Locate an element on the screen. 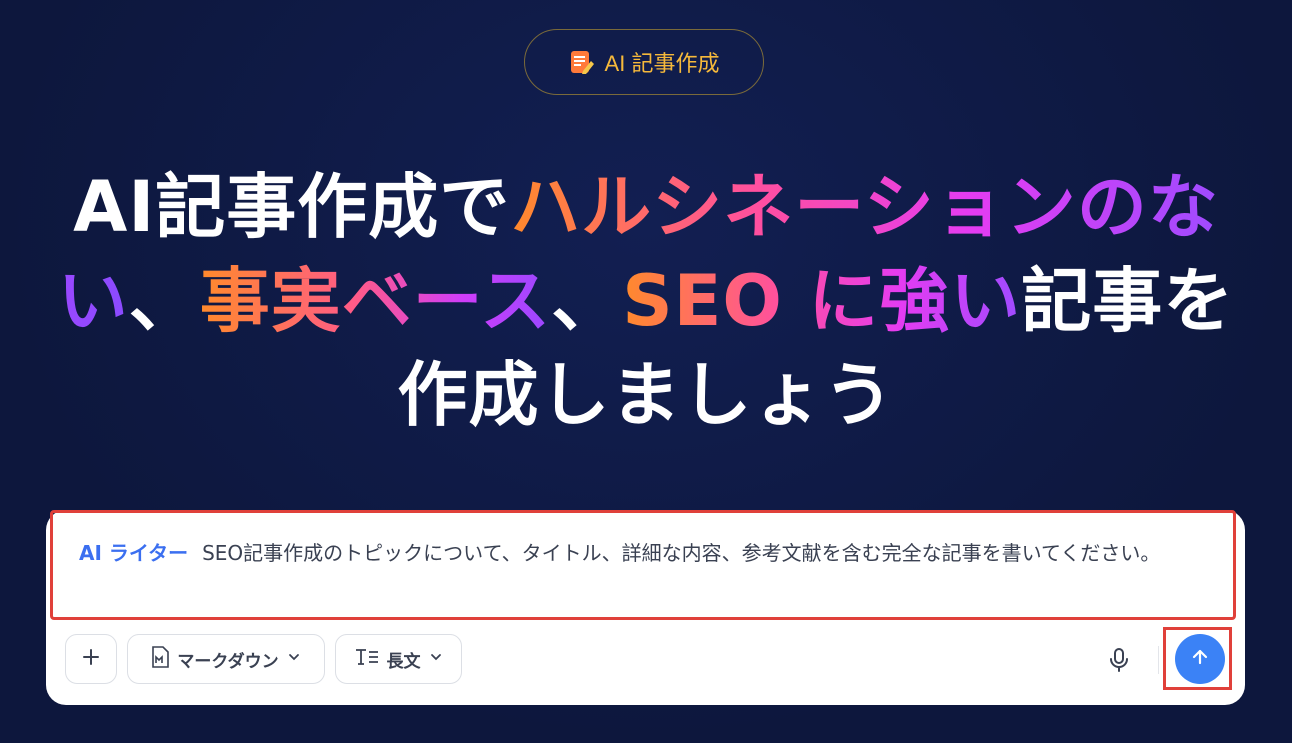  format-label: マークダウン is located at coordinates (228, 661).